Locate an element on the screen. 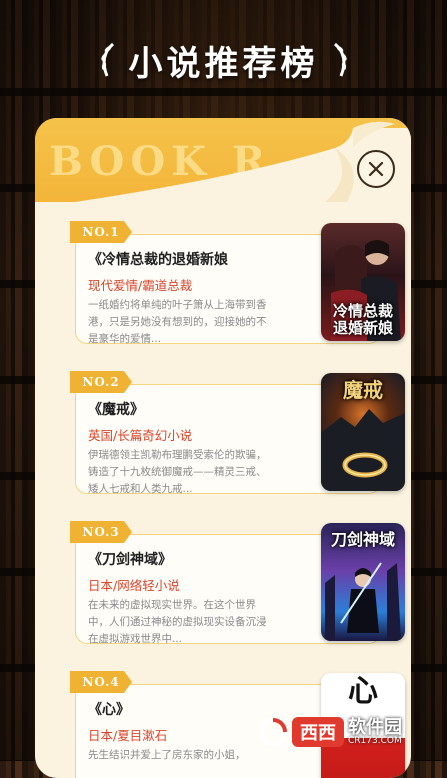  rank-label: NO.2 is located at coordinates (101, 382).